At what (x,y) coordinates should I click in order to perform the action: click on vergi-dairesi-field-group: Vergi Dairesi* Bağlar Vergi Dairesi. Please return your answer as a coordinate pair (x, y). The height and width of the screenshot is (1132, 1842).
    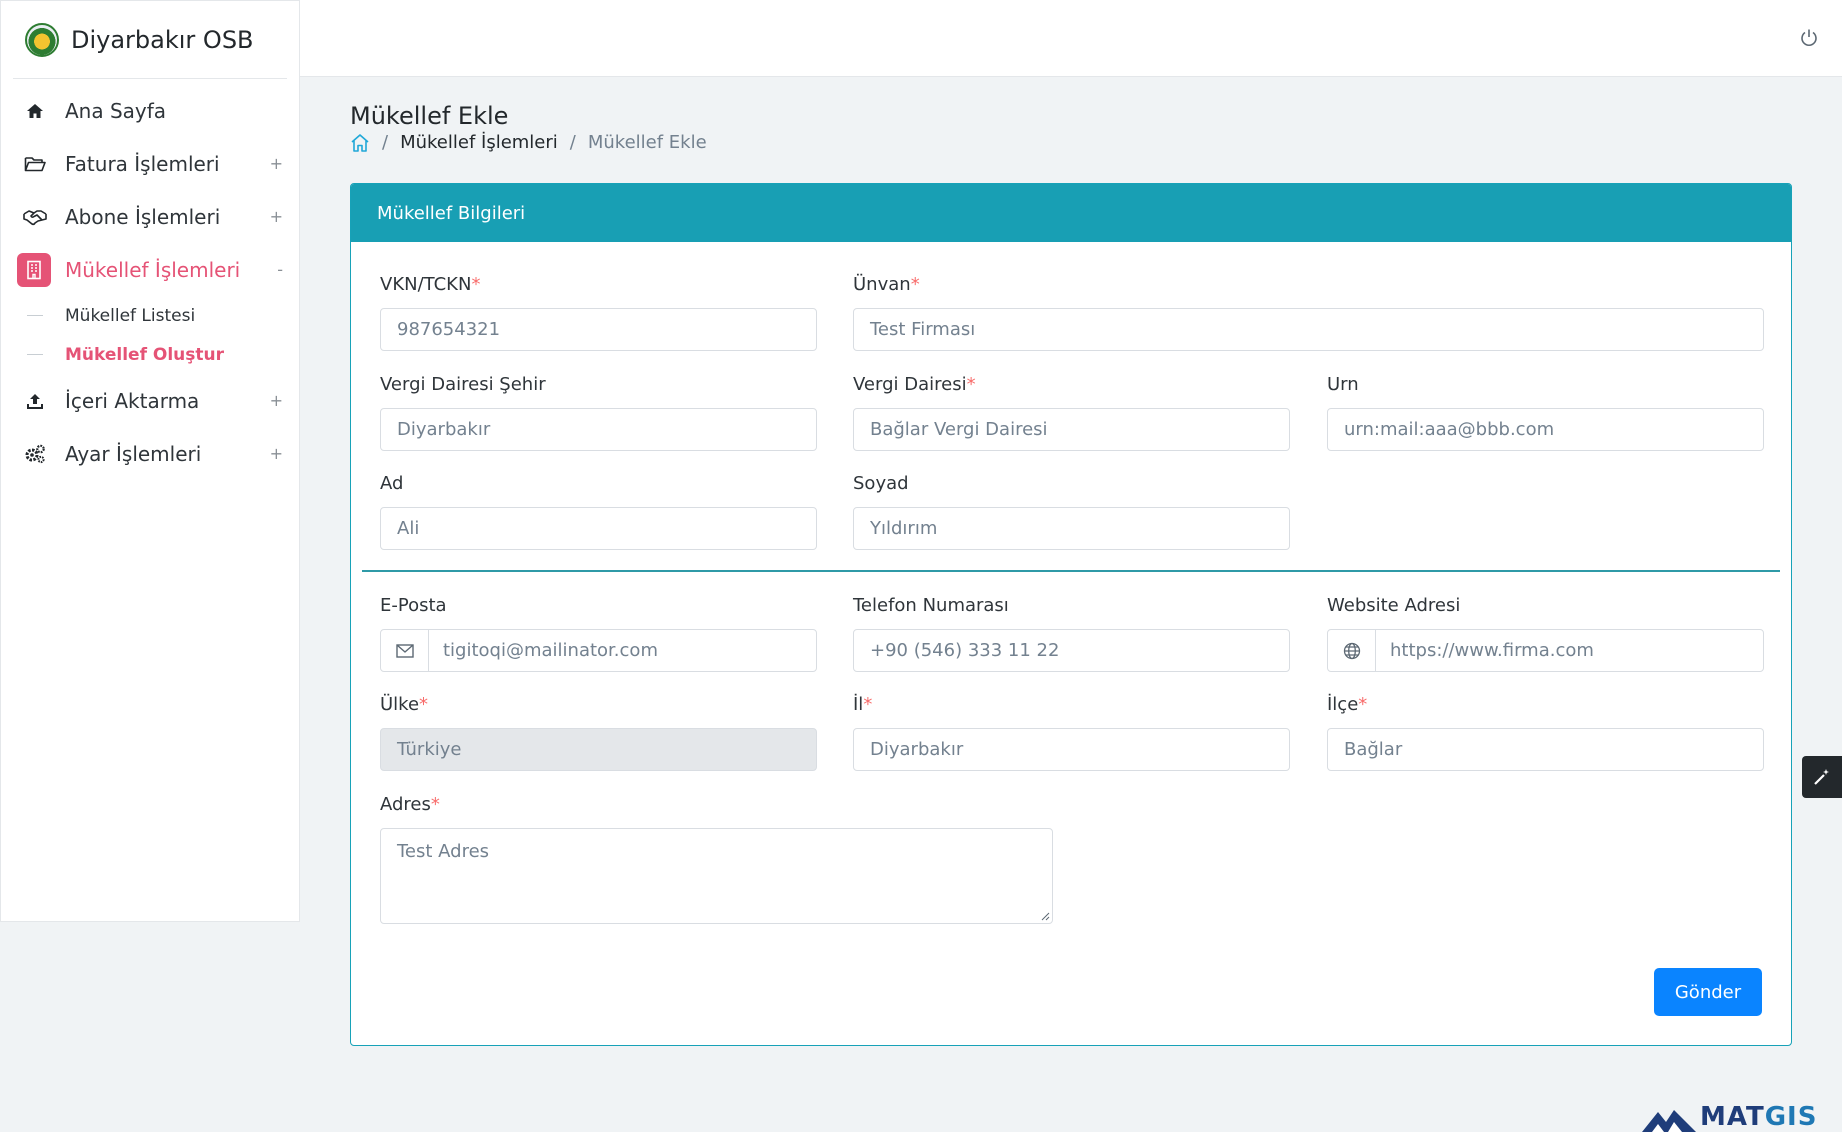
    Looking at the image, I should click on (1071, 412).